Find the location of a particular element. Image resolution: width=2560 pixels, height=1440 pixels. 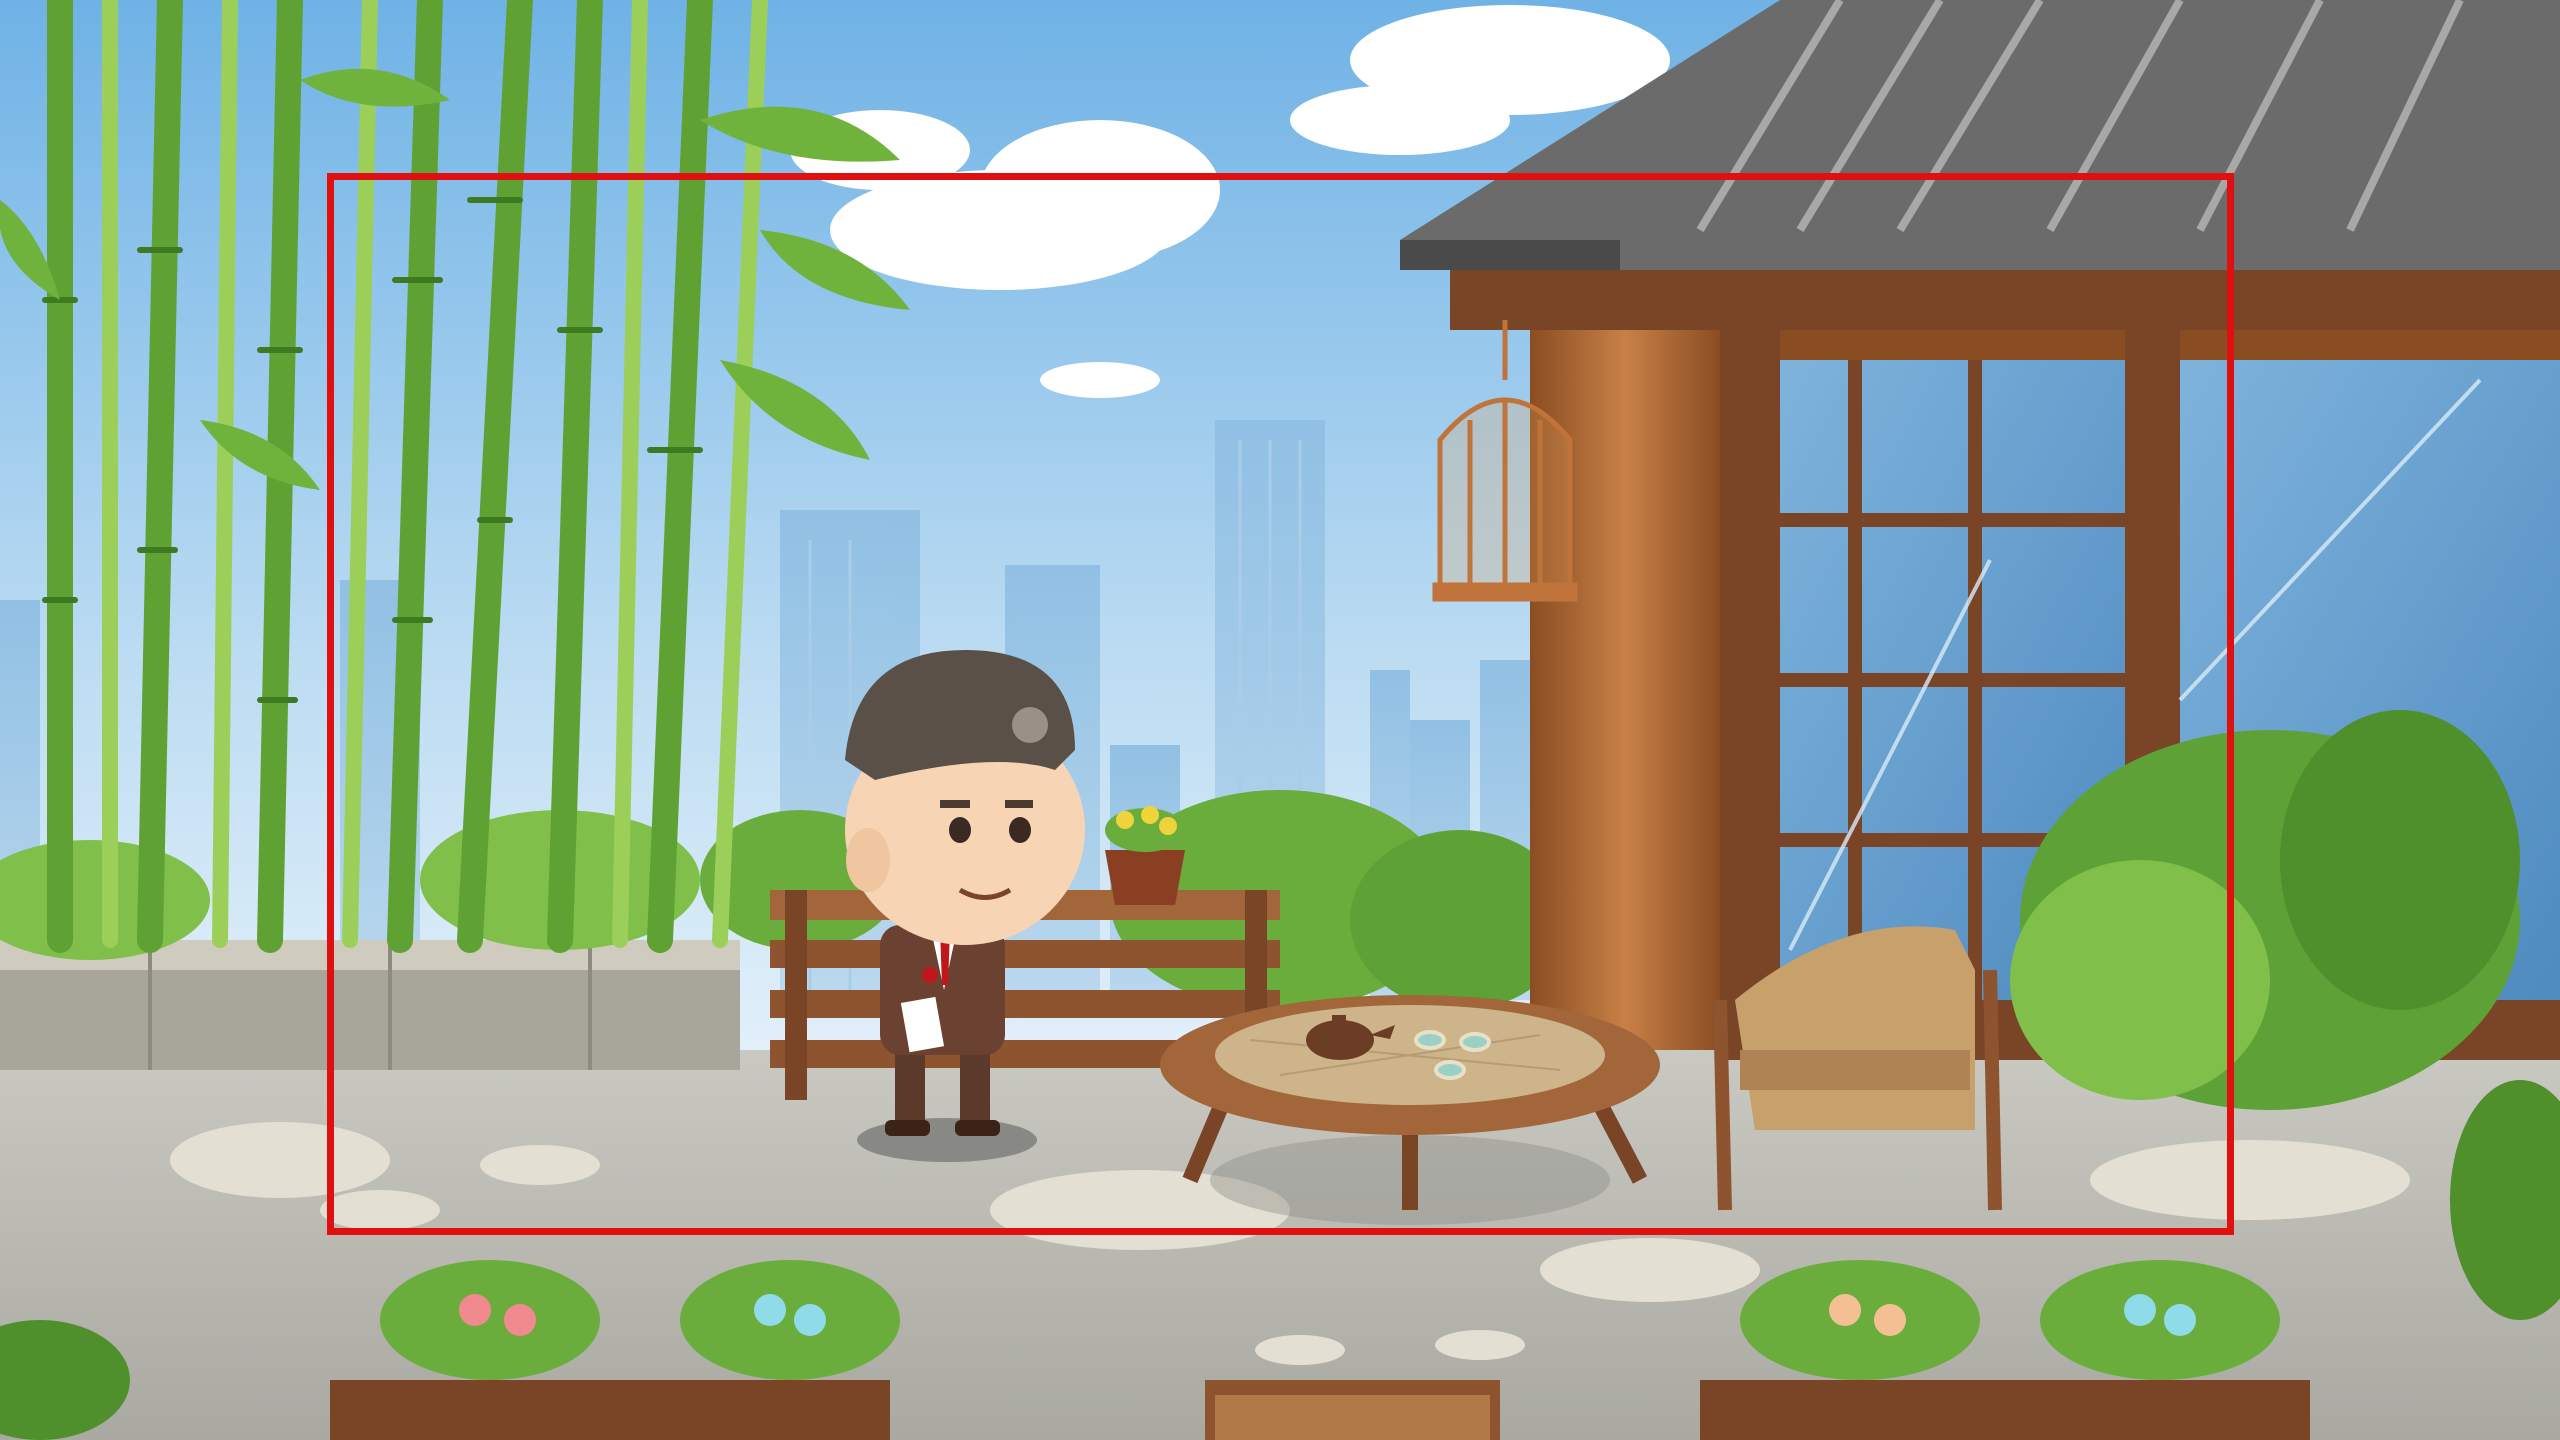

flower-pot-on-fence is located at coordinates (1145, 855).